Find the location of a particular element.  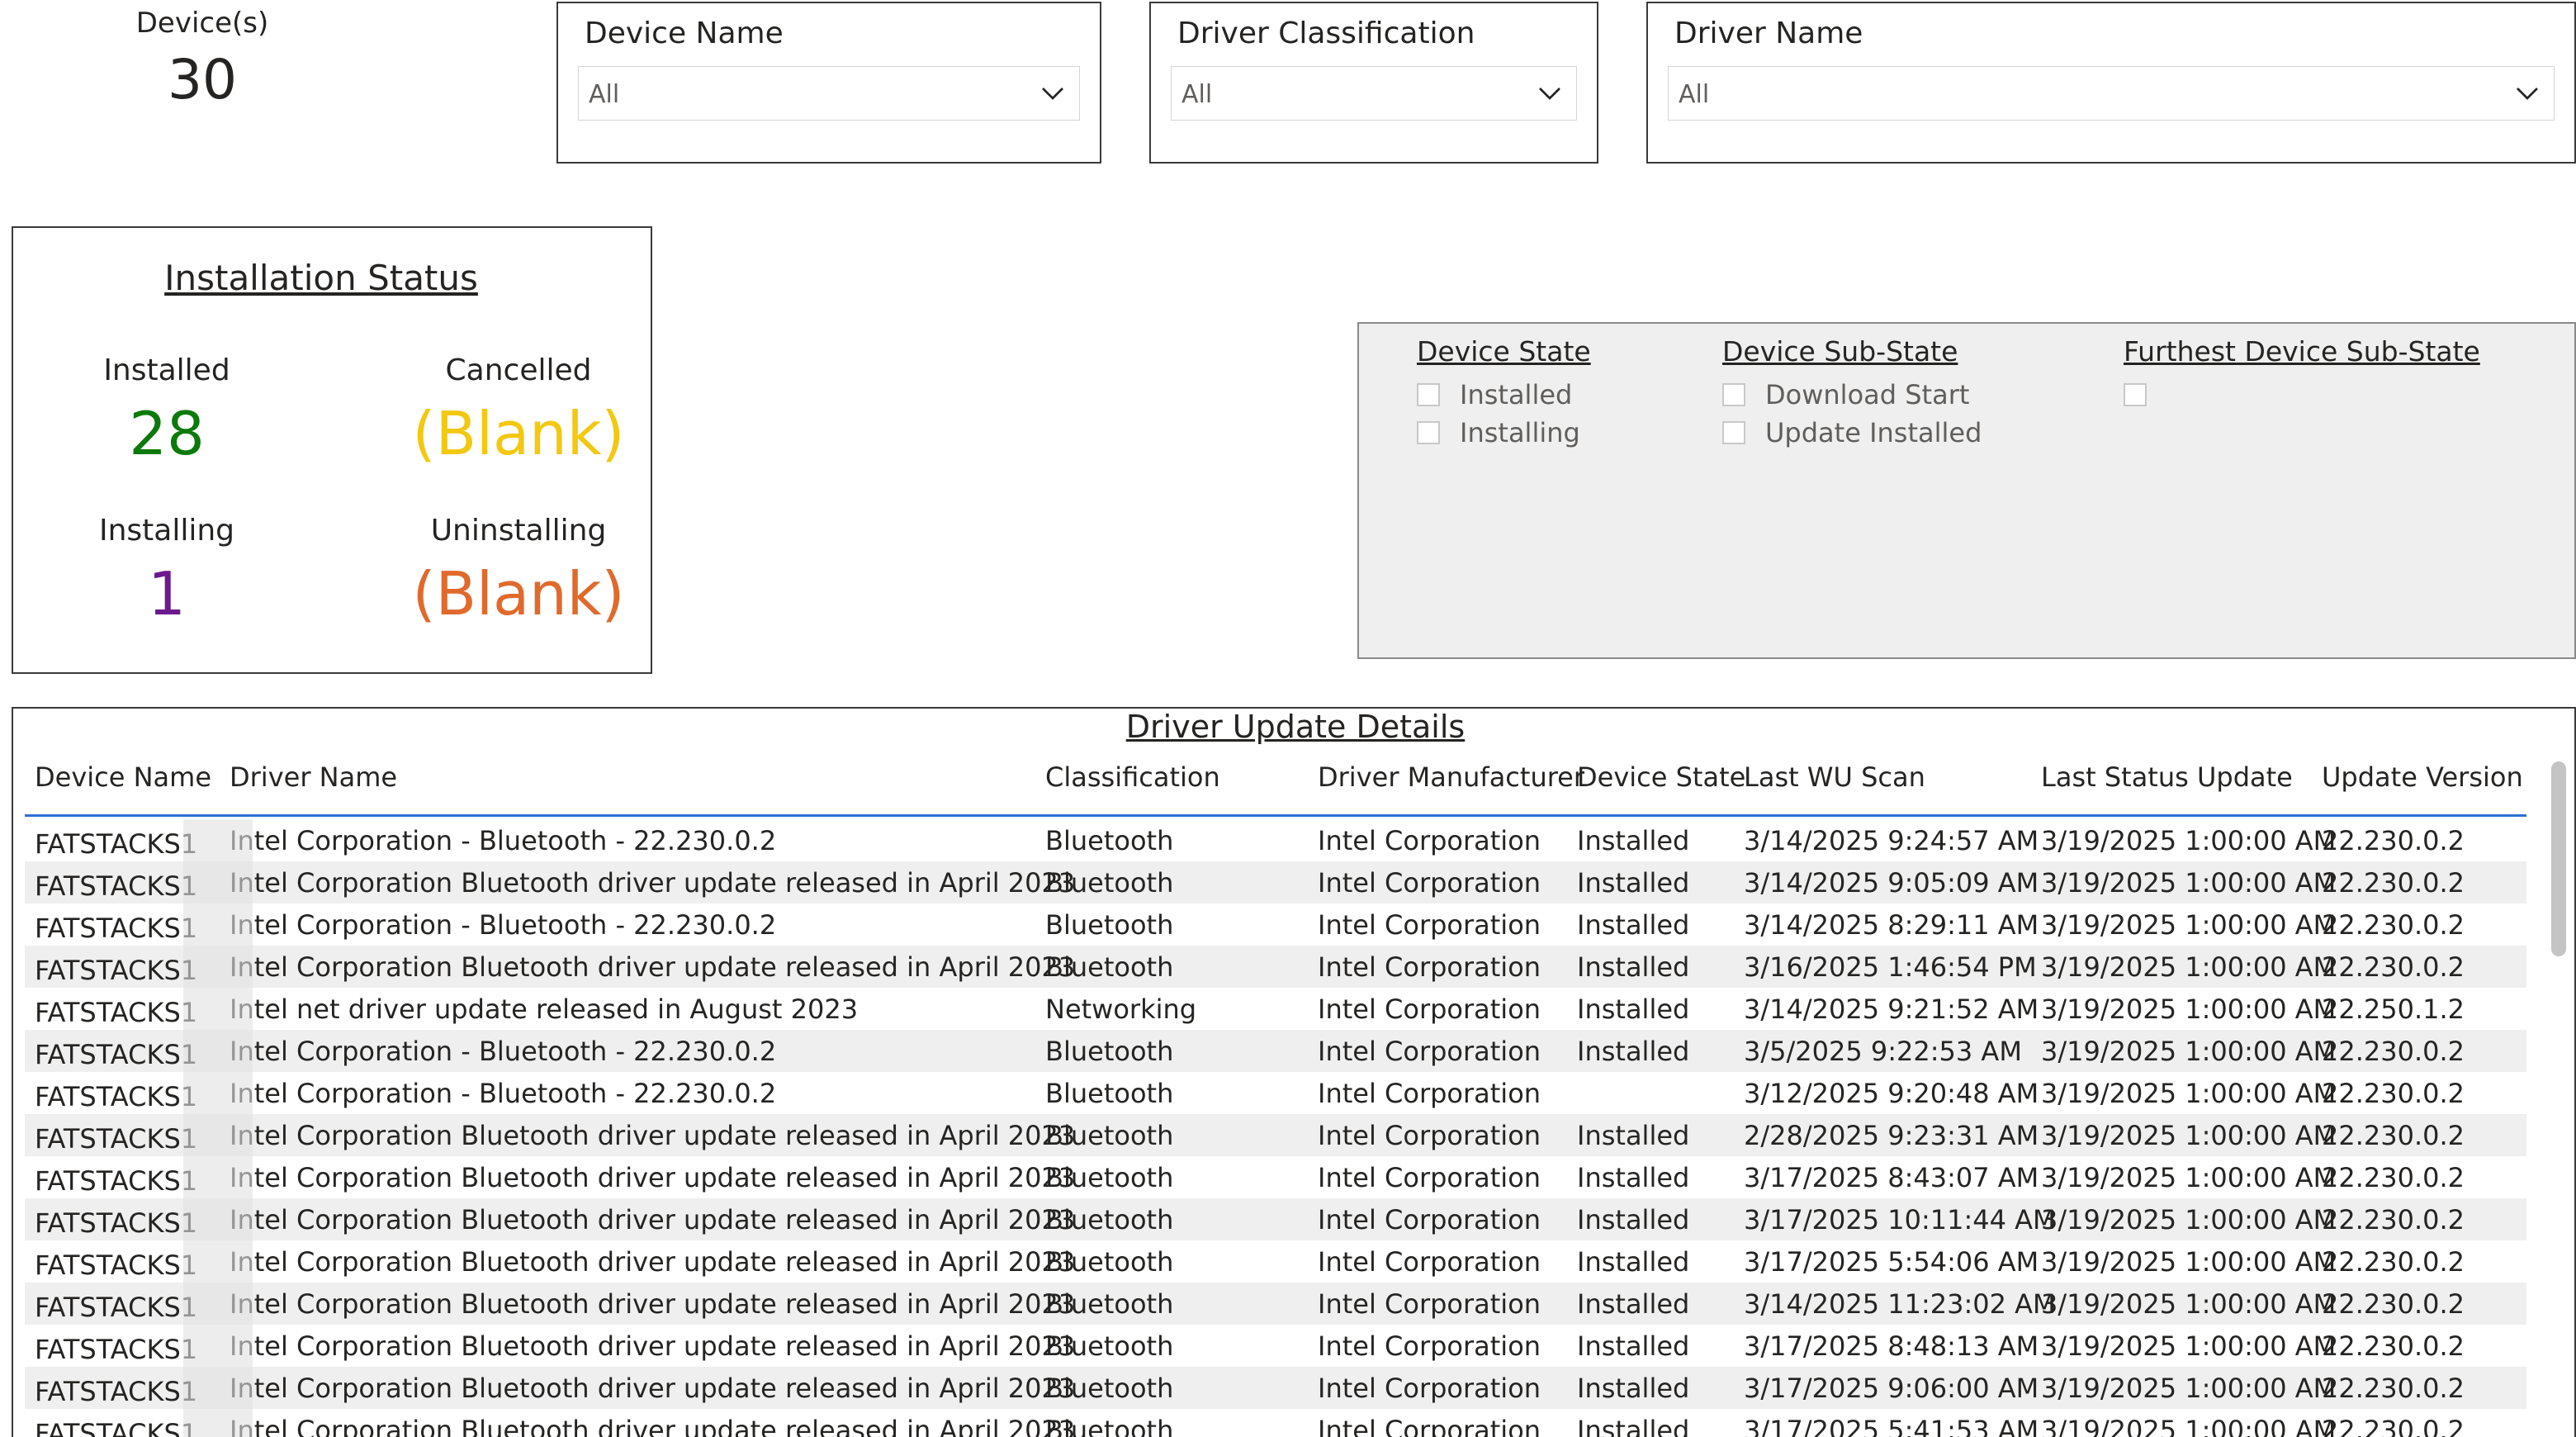

cell-last-wu-scan: 3/17/2025 10:11:44 AM is located at coordinates (1900, 1220).